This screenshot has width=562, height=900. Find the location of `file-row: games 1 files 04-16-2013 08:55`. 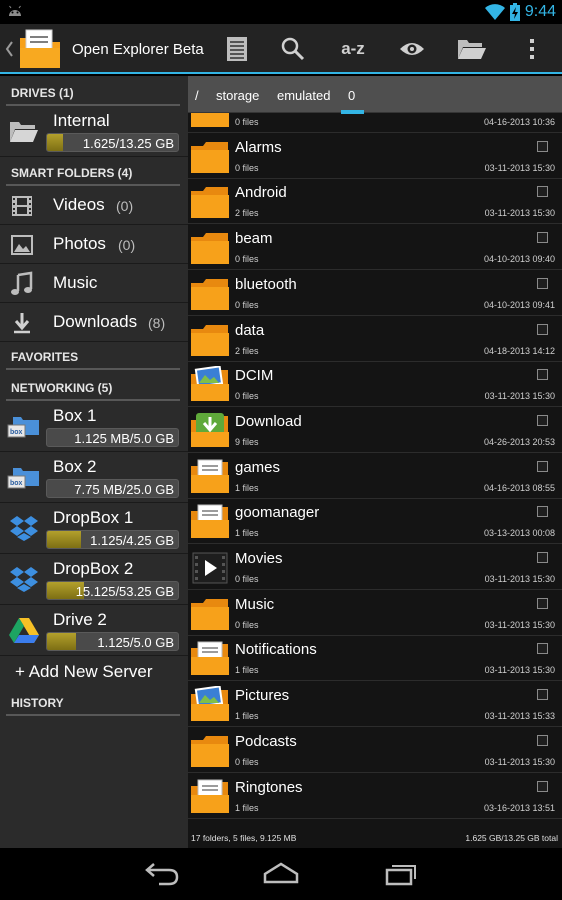

file-row: games 1 files 04-16-2013 08:55 is located at coordinates (375, 476).